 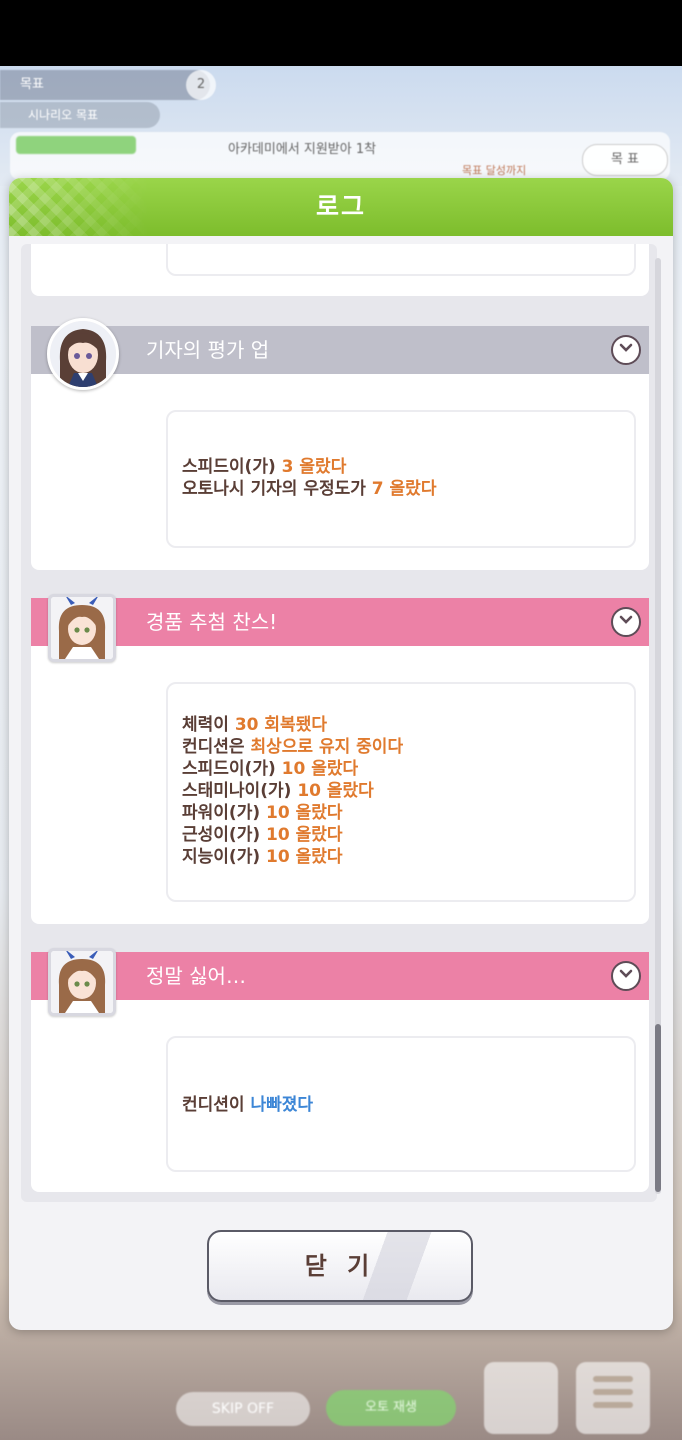 I want to click on log-entry-header: 기자의 평가 업, so click(x=340, y=350).